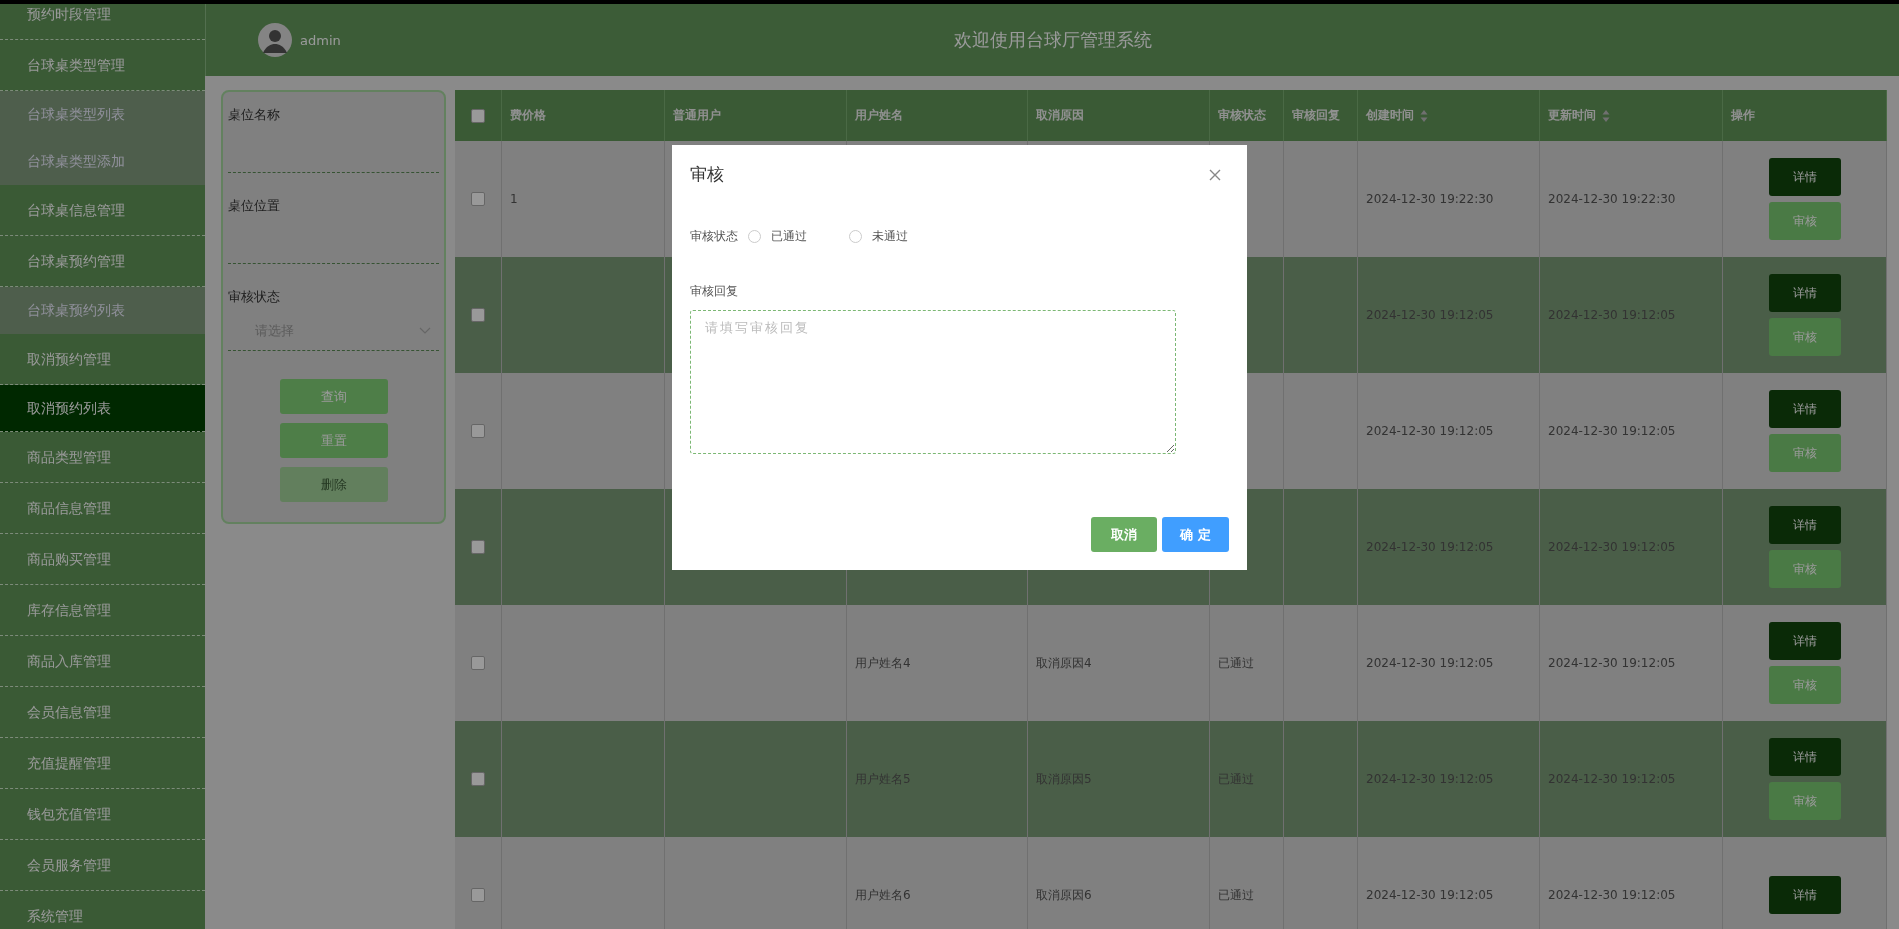  Describe the element at coordinates (707, 174) in the screenshot. I see `dialog-title: 审核` at that location.